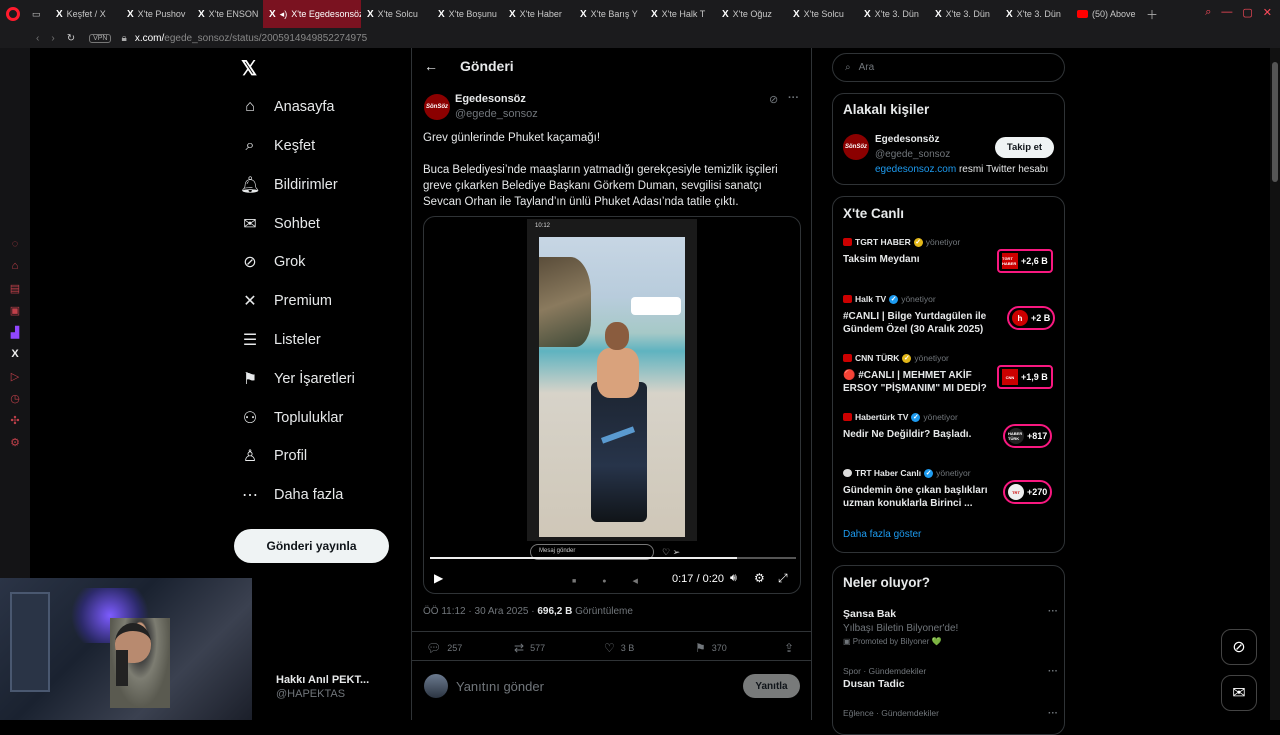 This screenshot has height=735, width=1280. What do you see at coordinates (280, 340) in the screenshot?
I see `nav-item-lists: ☰ Listeler` at bounding box center [280, 340].